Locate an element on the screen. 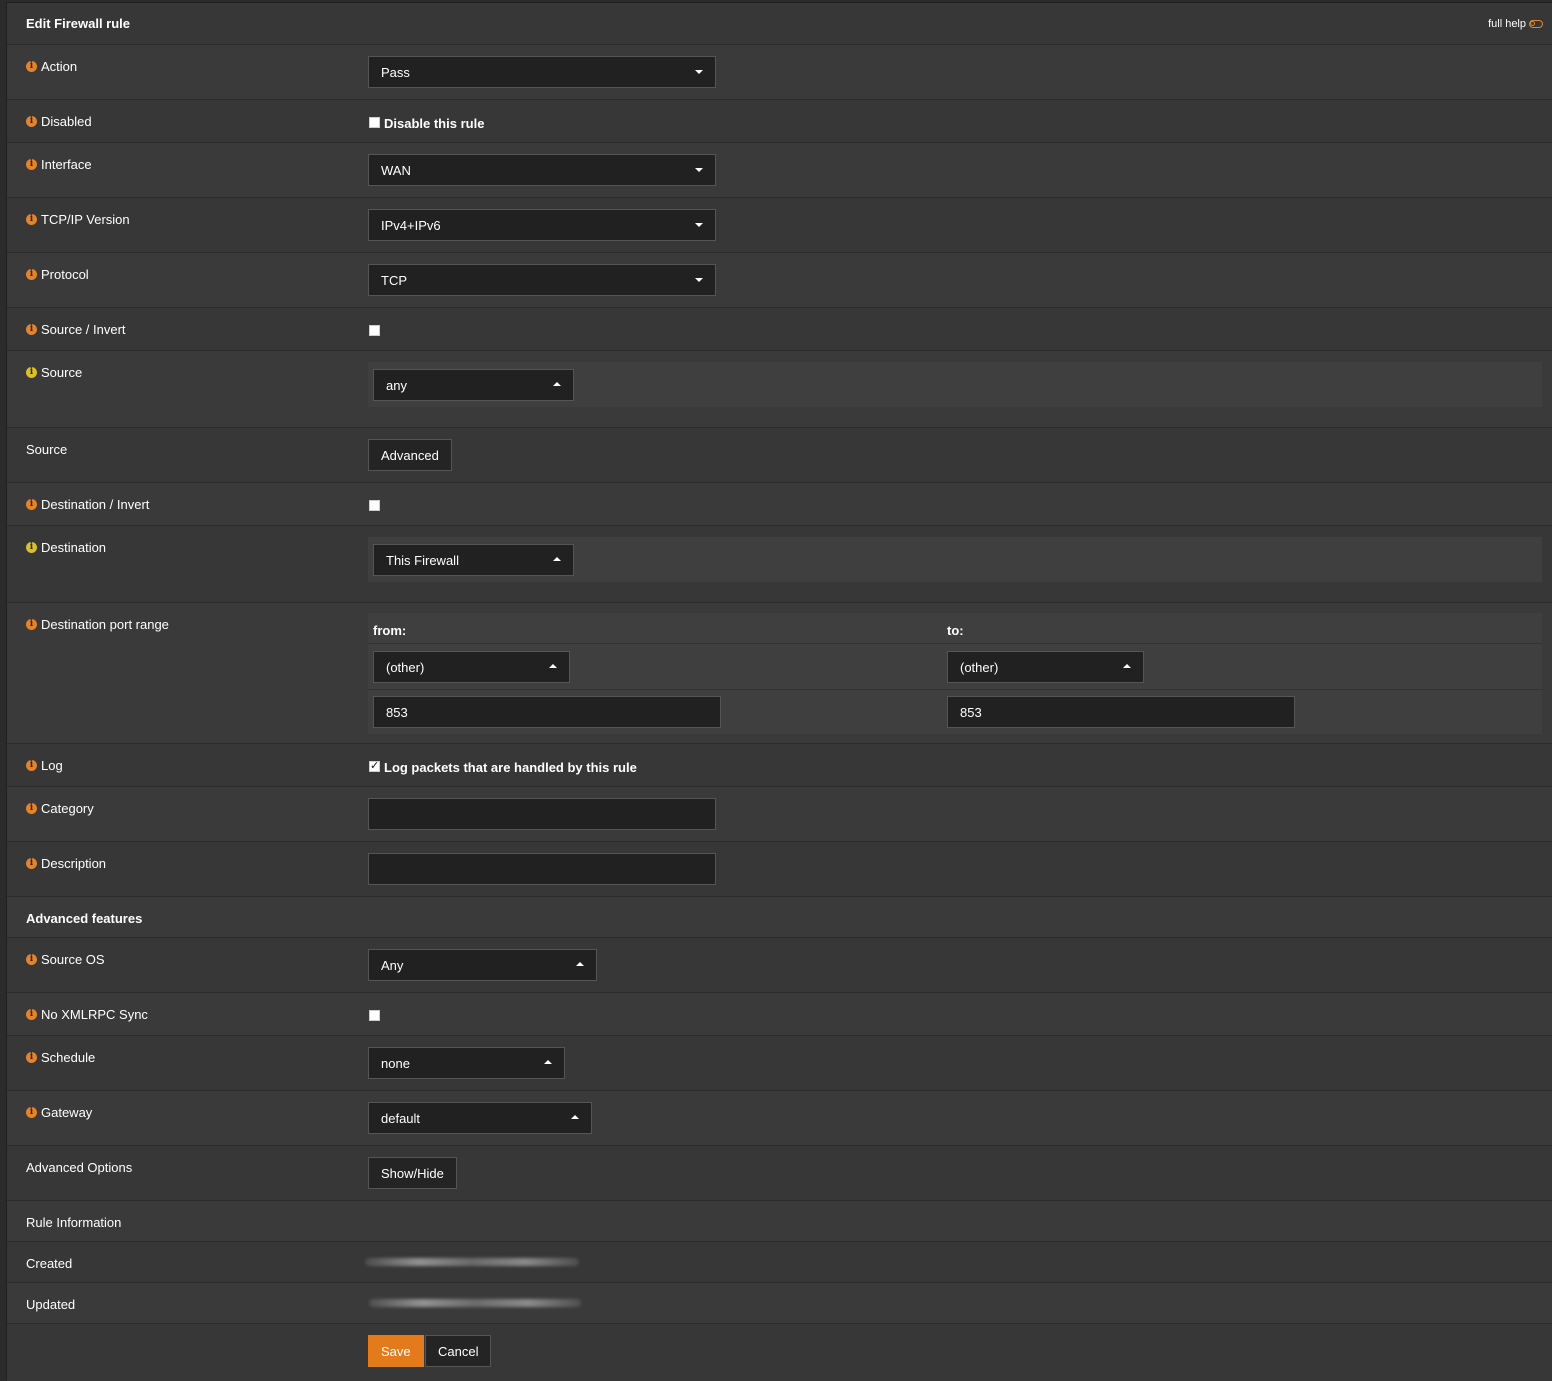  row-source: i Source any is located at coordinates (779, 389).